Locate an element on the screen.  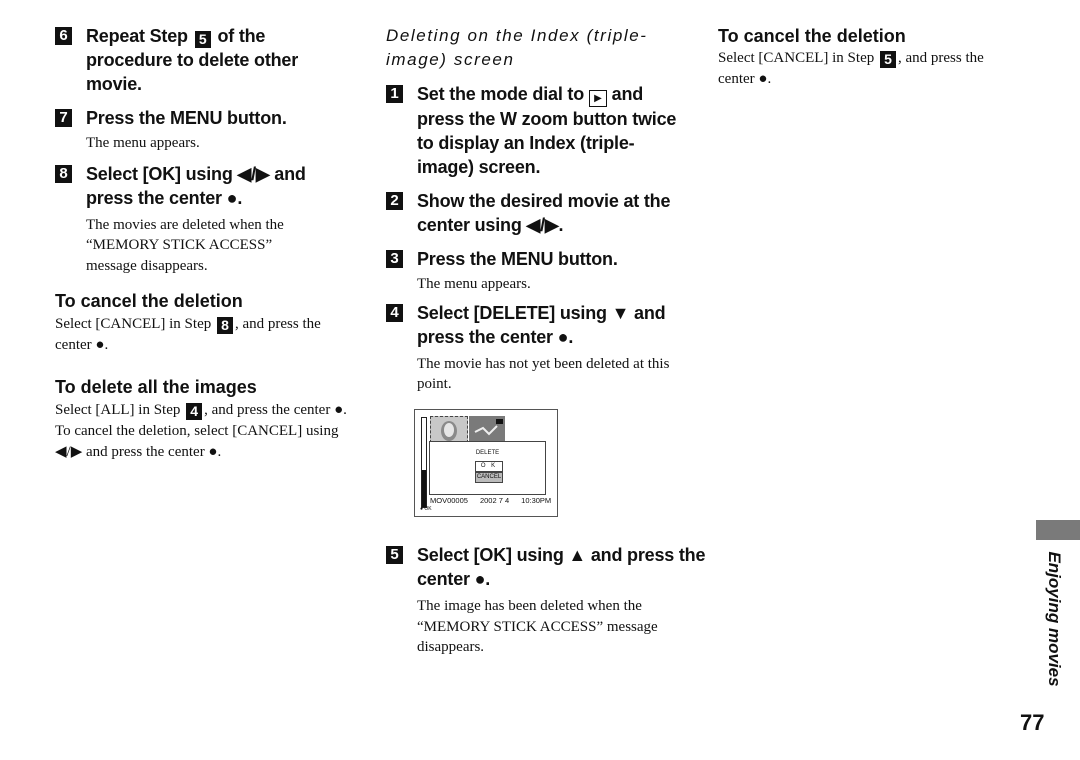
file-name: MOV00005 is located at coordinates (449, 500).